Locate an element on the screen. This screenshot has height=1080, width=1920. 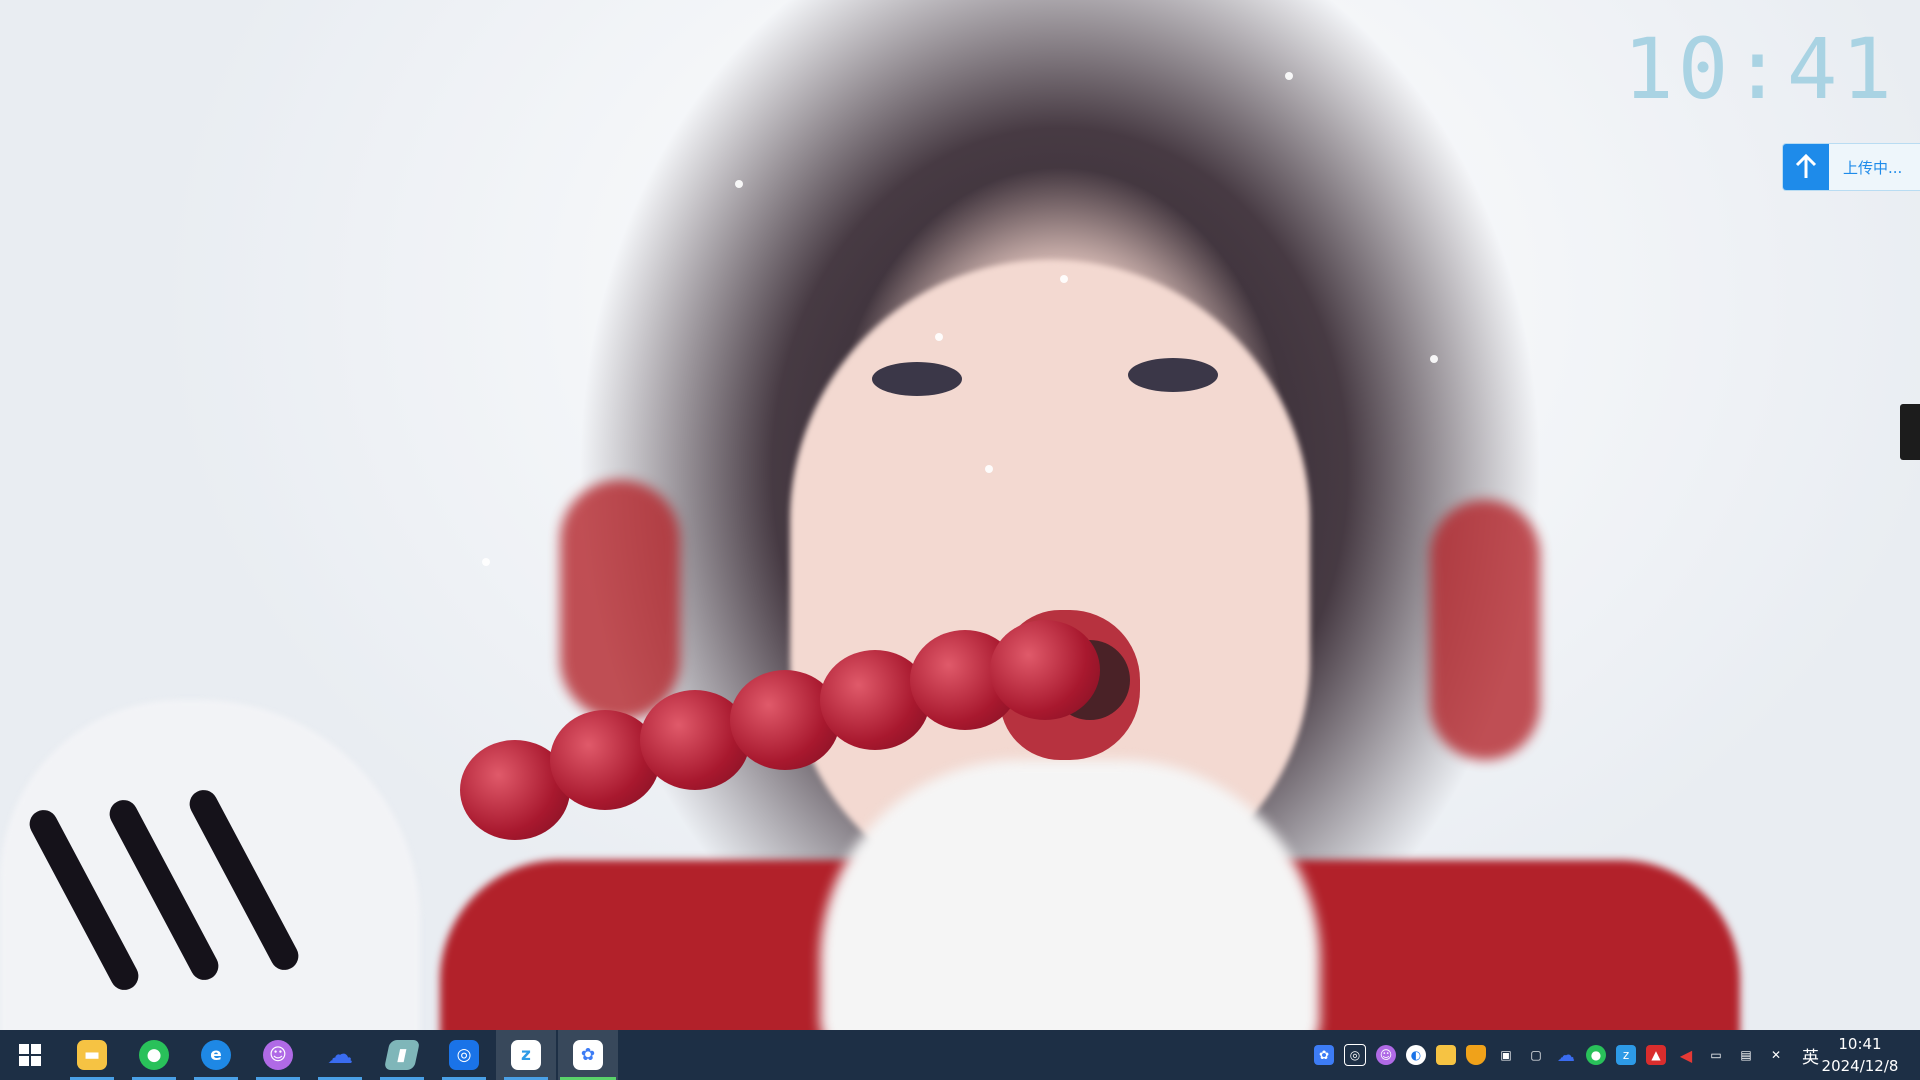
wechat-icon: ● is located at coordinates (154, 1055).